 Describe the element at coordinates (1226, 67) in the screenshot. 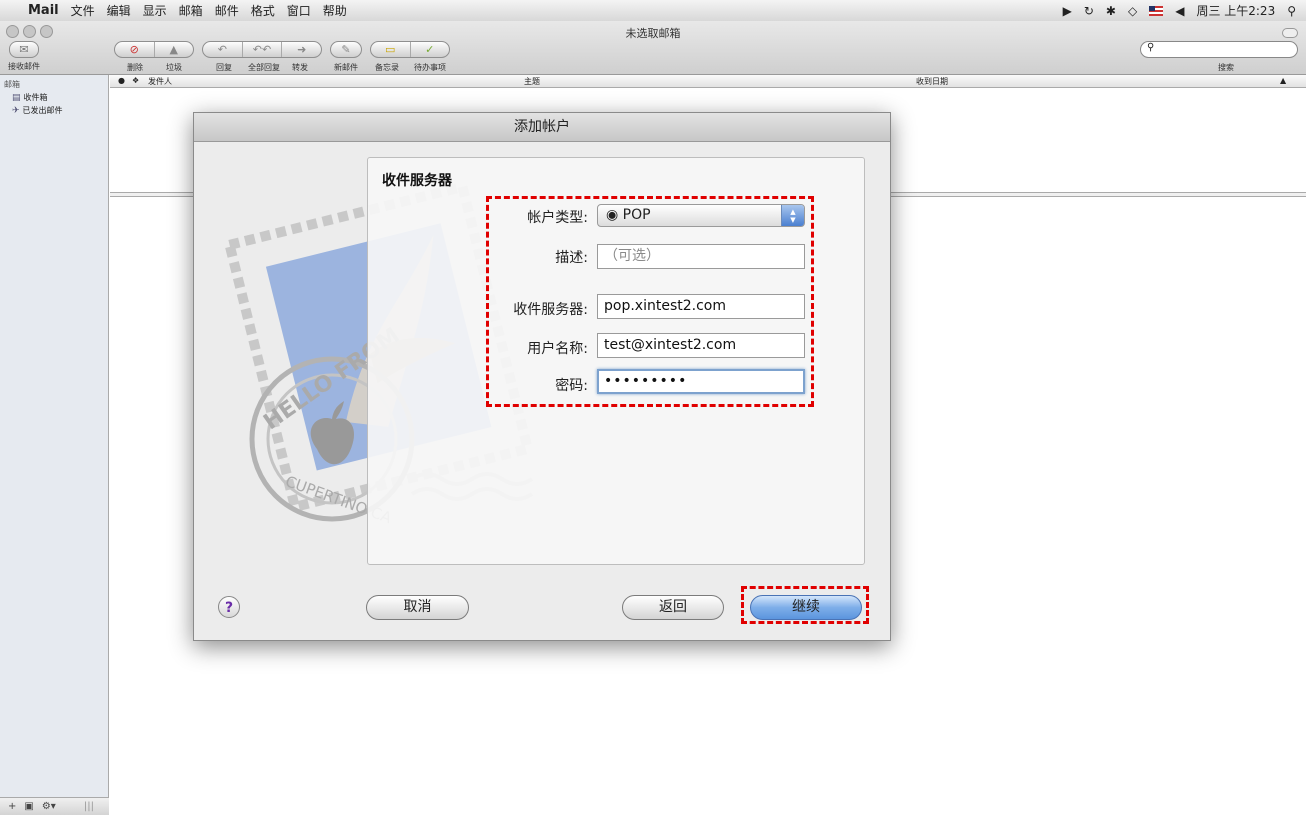

I see `search-label: 搜索` at that location.